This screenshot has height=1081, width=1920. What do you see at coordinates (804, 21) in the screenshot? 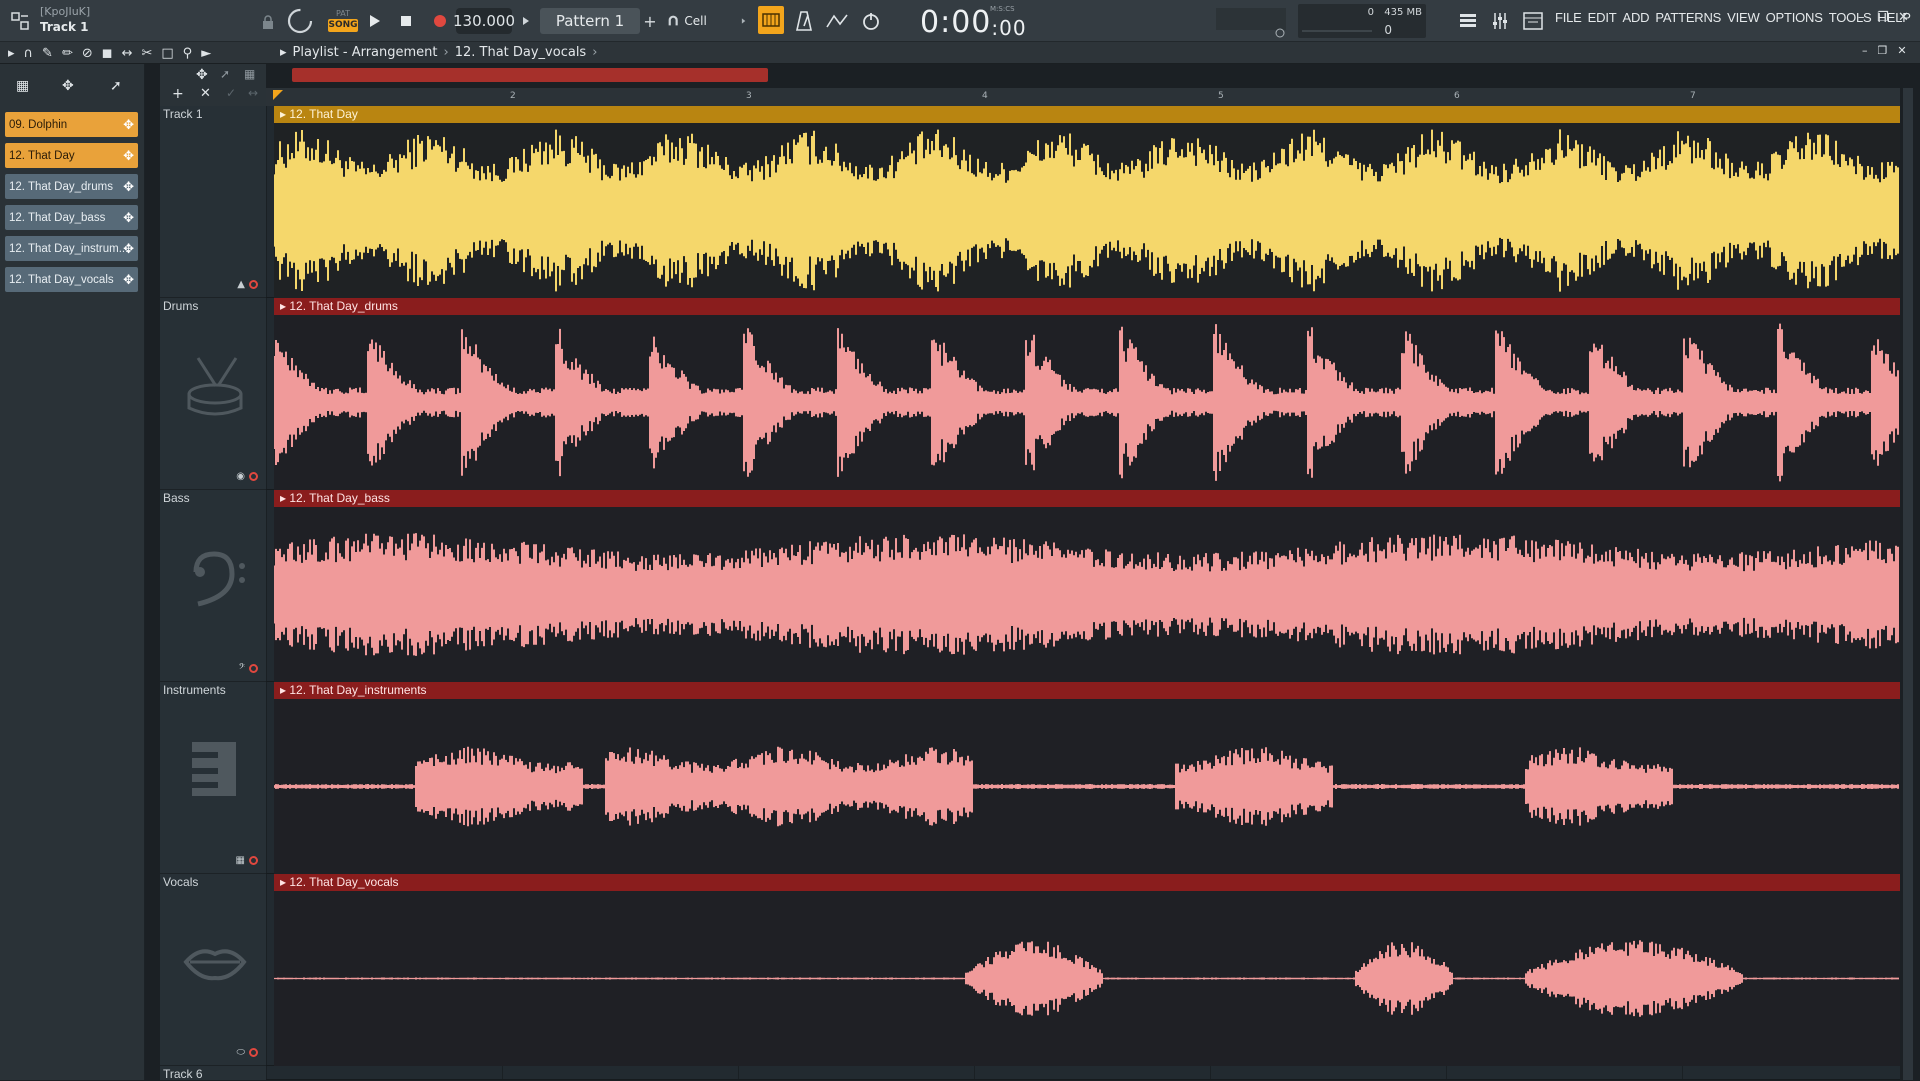
I see `metronome-icon` at bounding box center [804, 21].